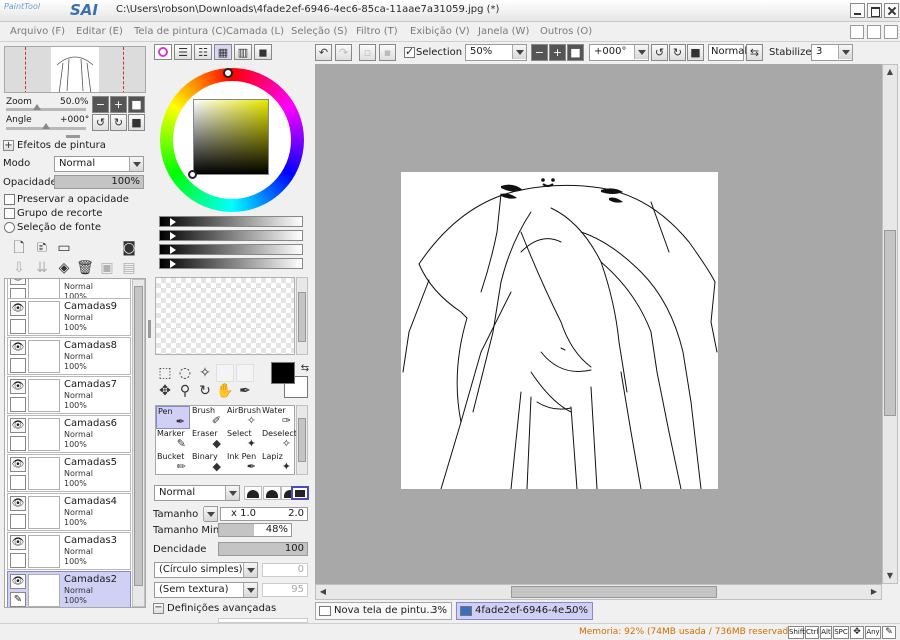 This screenshot has width=900, height=640. I want to click on canvas-horizontal-scrollbar: ◀ ▶, so click(598, 592).